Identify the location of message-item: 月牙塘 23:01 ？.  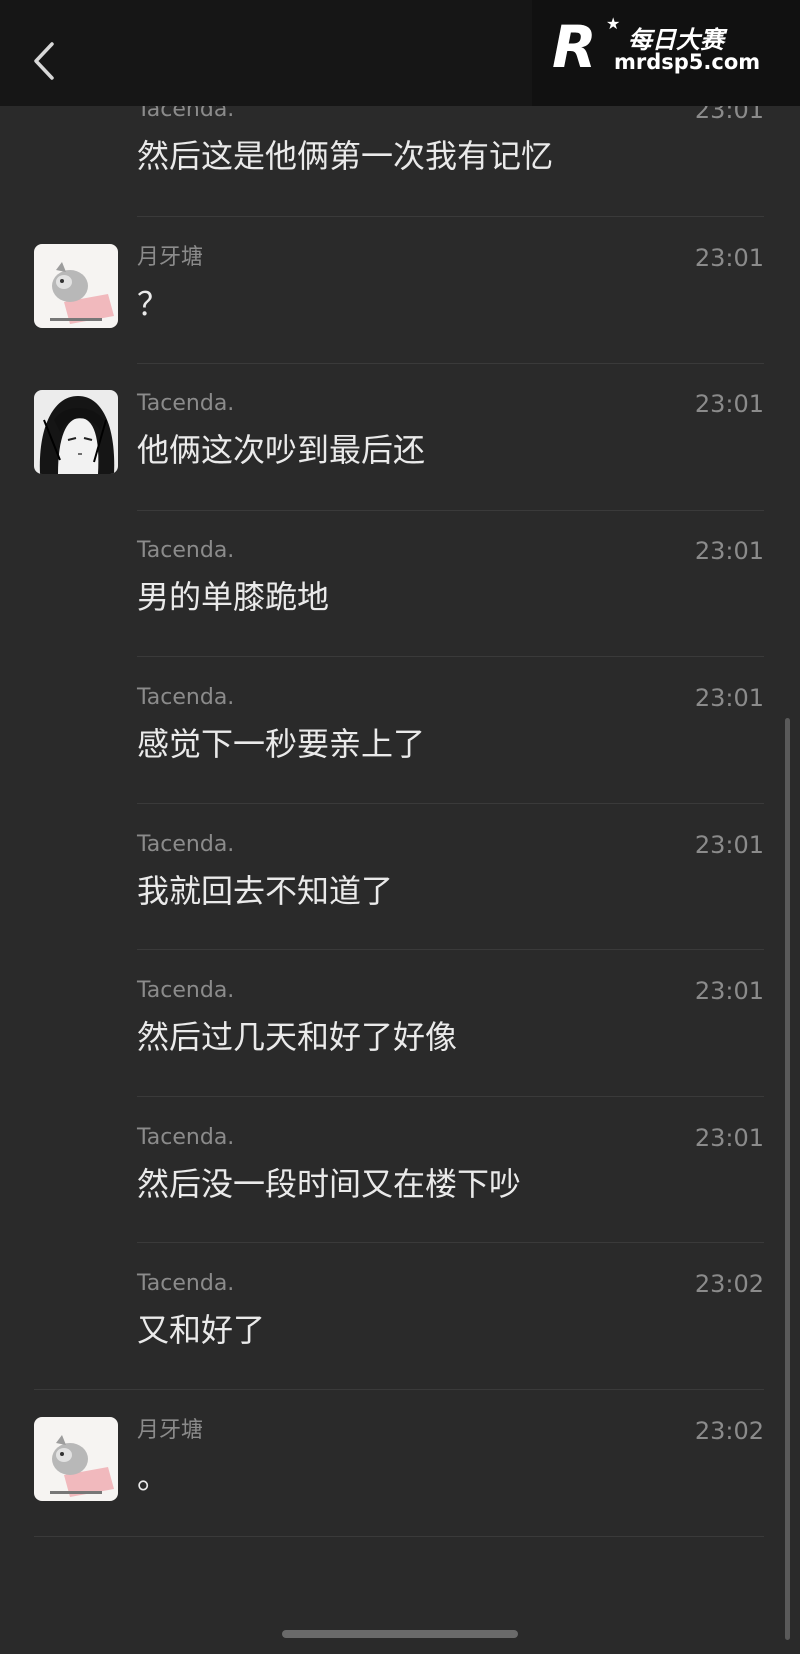
(400, 317).